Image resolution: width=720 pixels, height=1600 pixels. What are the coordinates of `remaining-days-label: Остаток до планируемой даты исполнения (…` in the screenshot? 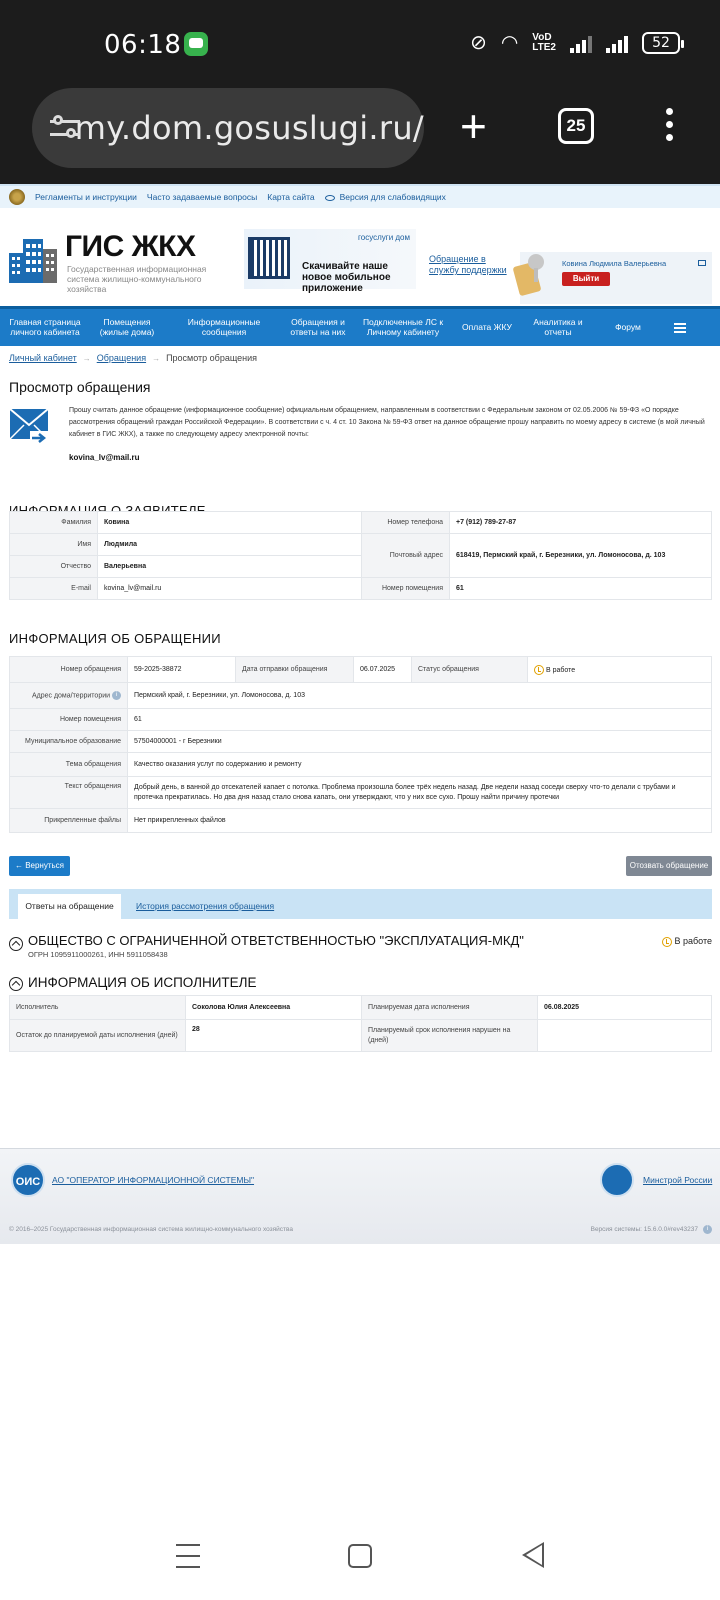 It's located at (97, 1035).